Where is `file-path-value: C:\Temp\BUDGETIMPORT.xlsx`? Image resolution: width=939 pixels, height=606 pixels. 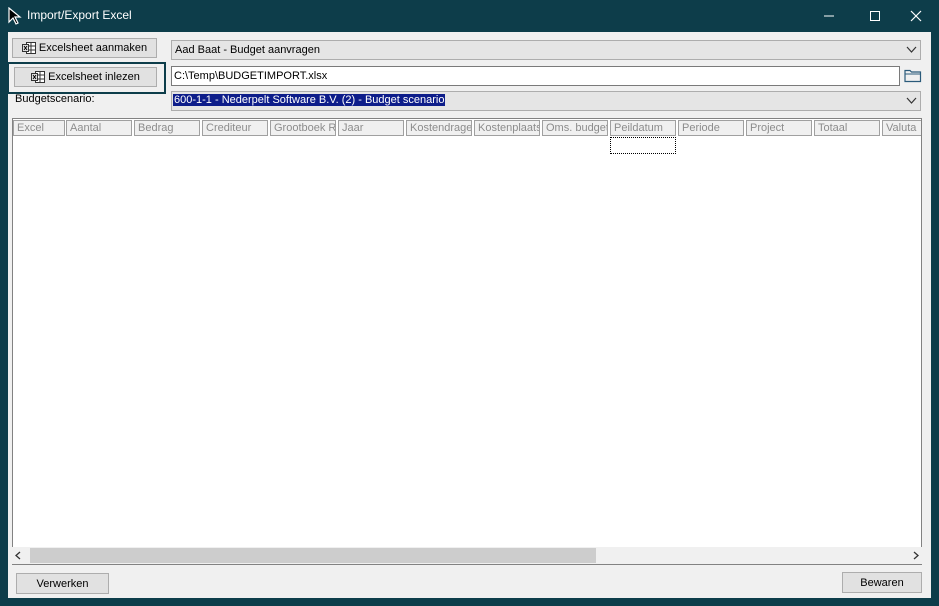
file-path-value: C:\Temp\BUDGETIMPORT.xlsx is located at coordinates (251, 76).